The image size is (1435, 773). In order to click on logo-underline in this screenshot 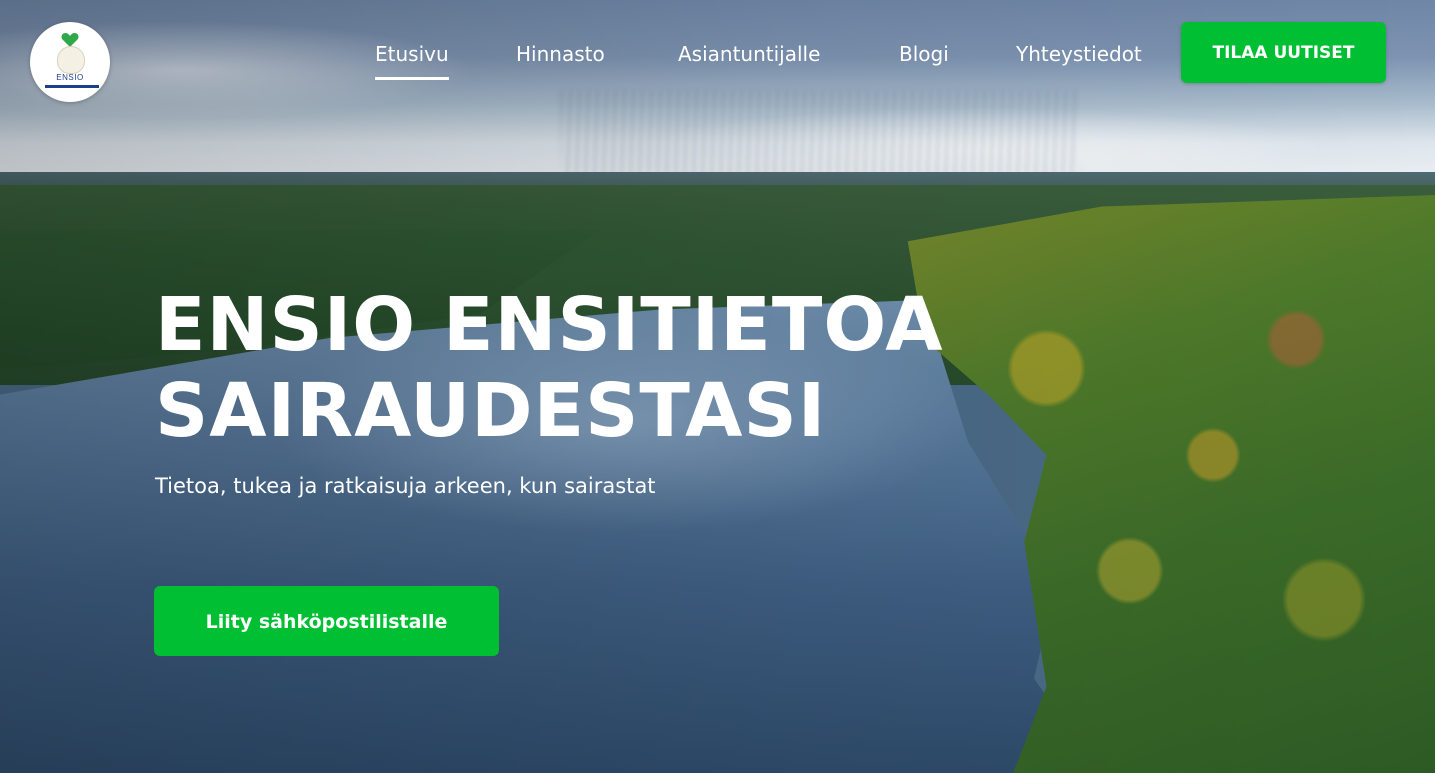, I will do `click(72, 86)`.